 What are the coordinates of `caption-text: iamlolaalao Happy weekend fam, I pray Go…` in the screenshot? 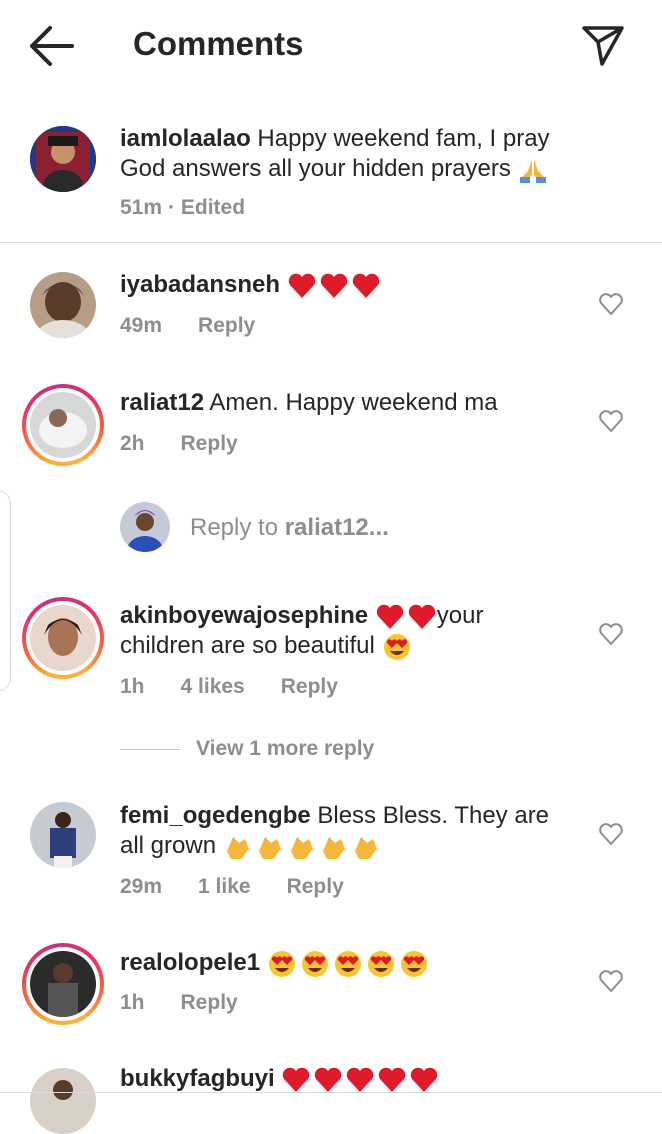 It's located at (335, 154).